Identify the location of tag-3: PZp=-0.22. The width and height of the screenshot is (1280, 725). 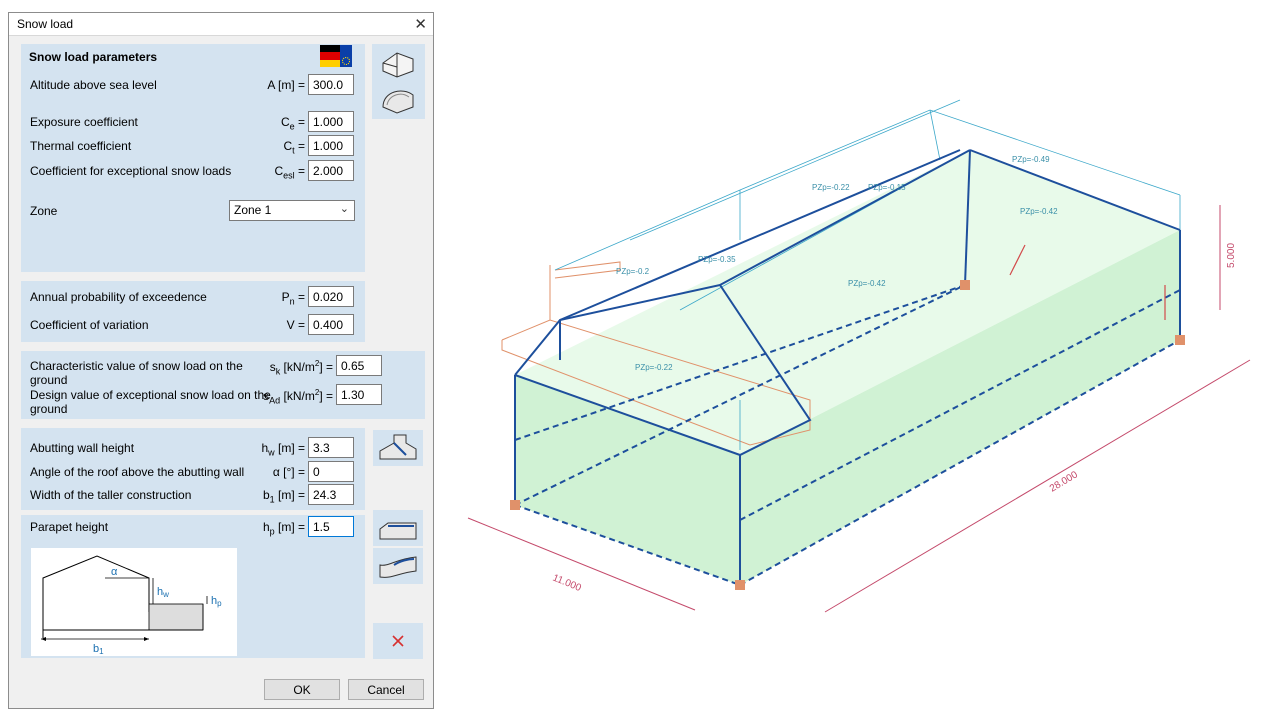
(831, 187).